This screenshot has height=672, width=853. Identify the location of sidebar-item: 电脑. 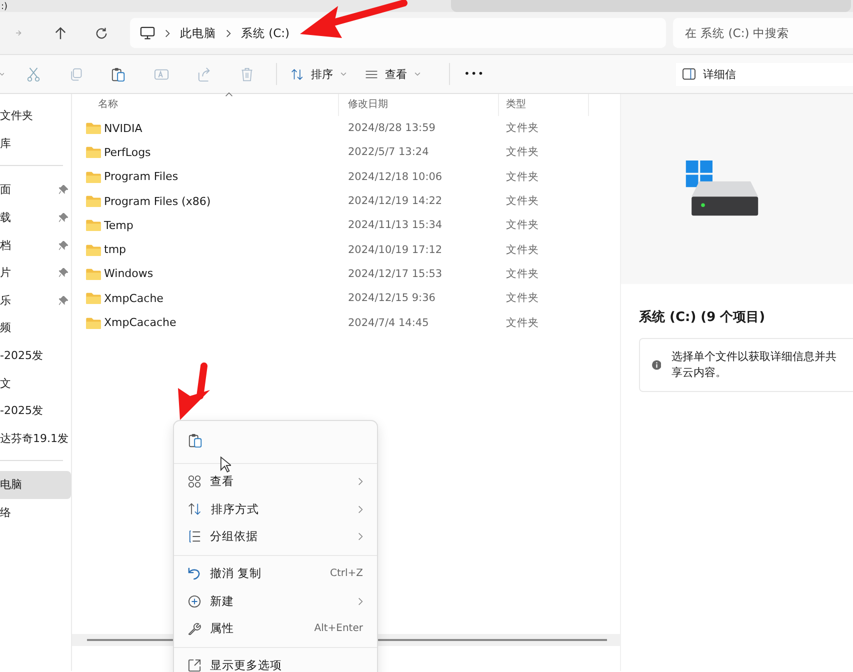
(35, 485).